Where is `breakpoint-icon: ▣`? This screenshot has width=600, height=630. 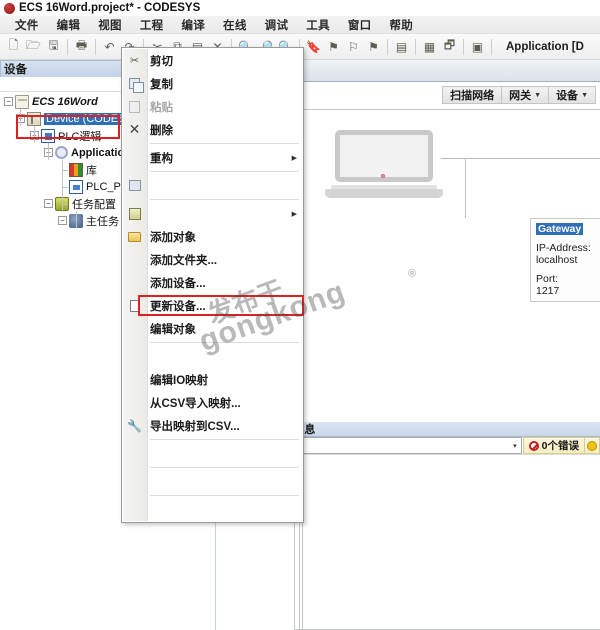 breakpoint-icon: ▣ is located at coordinates (477, 47).